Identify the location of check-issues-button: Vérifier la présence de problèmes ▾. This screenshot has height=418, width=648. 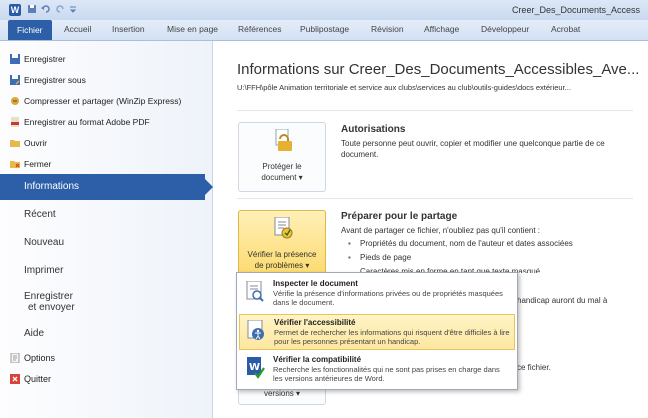
(282, 245).